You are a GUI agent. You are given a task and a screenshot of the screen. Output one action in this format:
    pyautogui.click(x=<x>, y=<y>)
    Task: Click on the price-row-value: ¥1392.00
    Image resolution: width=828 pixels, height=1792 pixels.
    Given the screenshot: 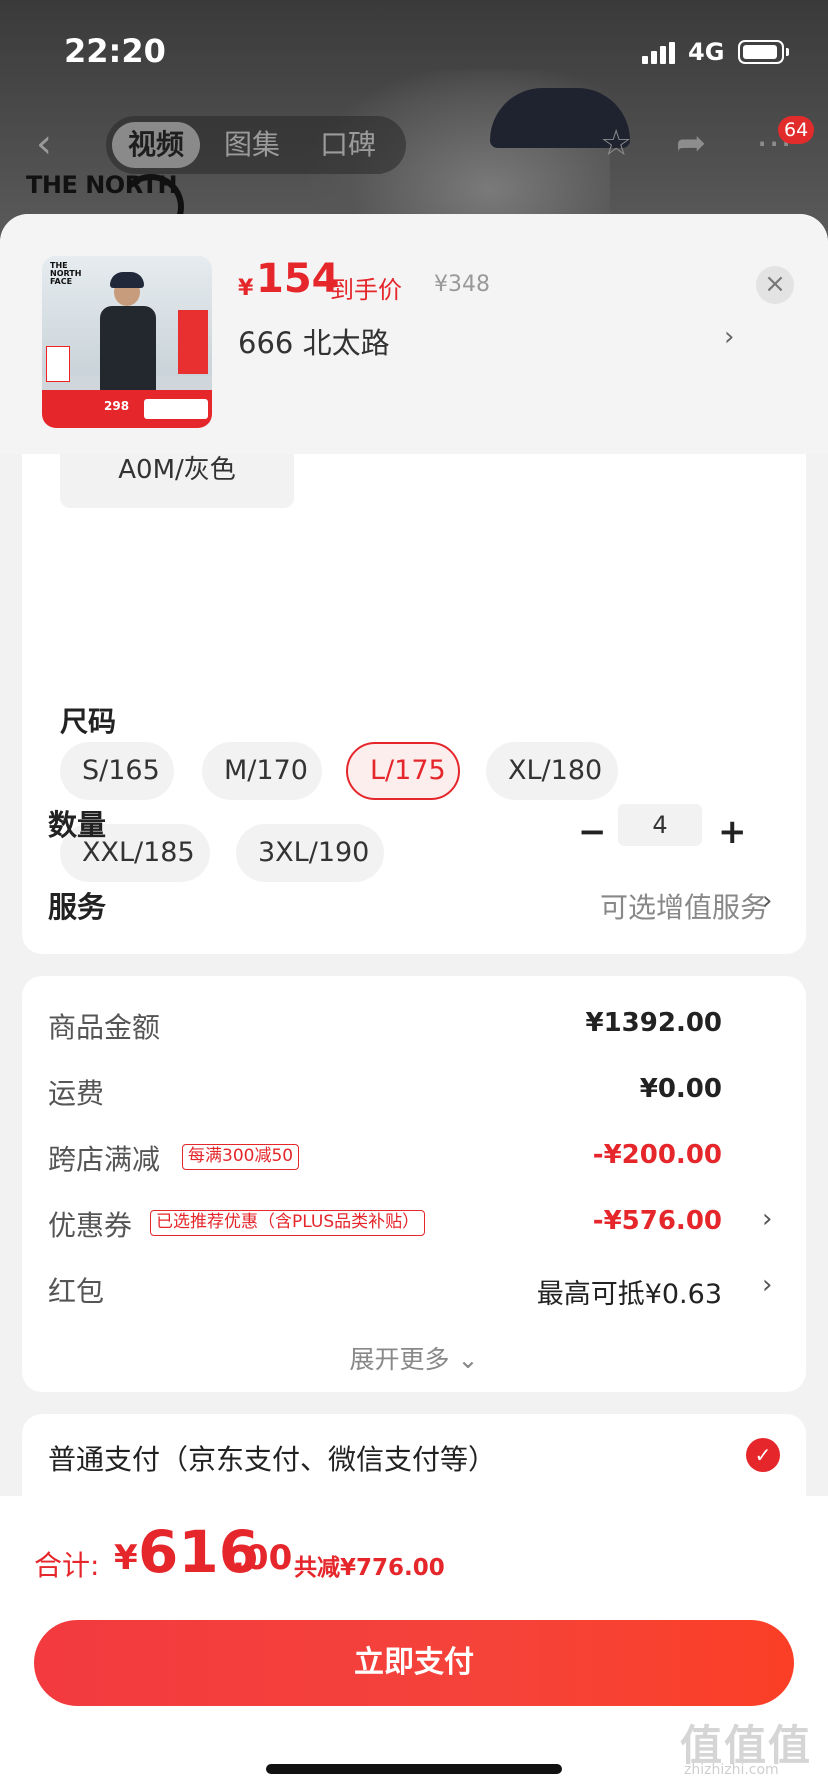 What is the action you would take?
    pyautogui.click(x=653, y=1023)
    